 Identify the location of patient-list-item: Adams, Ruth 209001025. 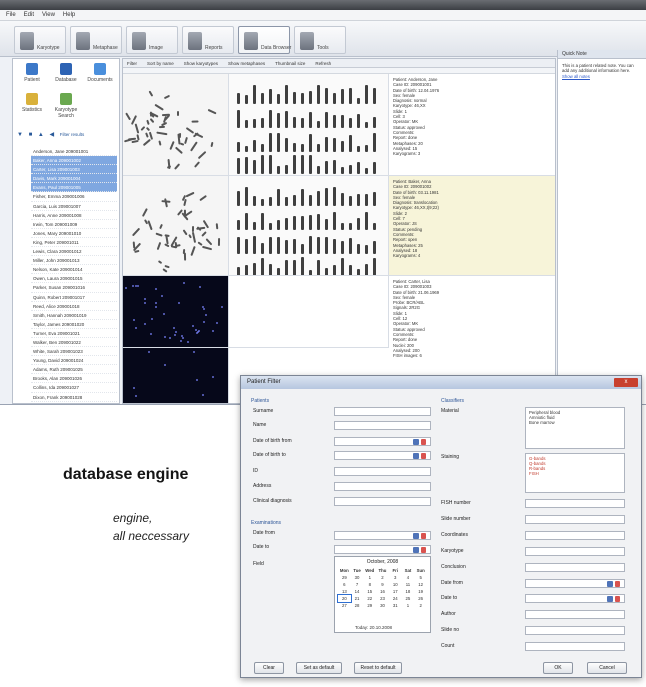
(74, 370).